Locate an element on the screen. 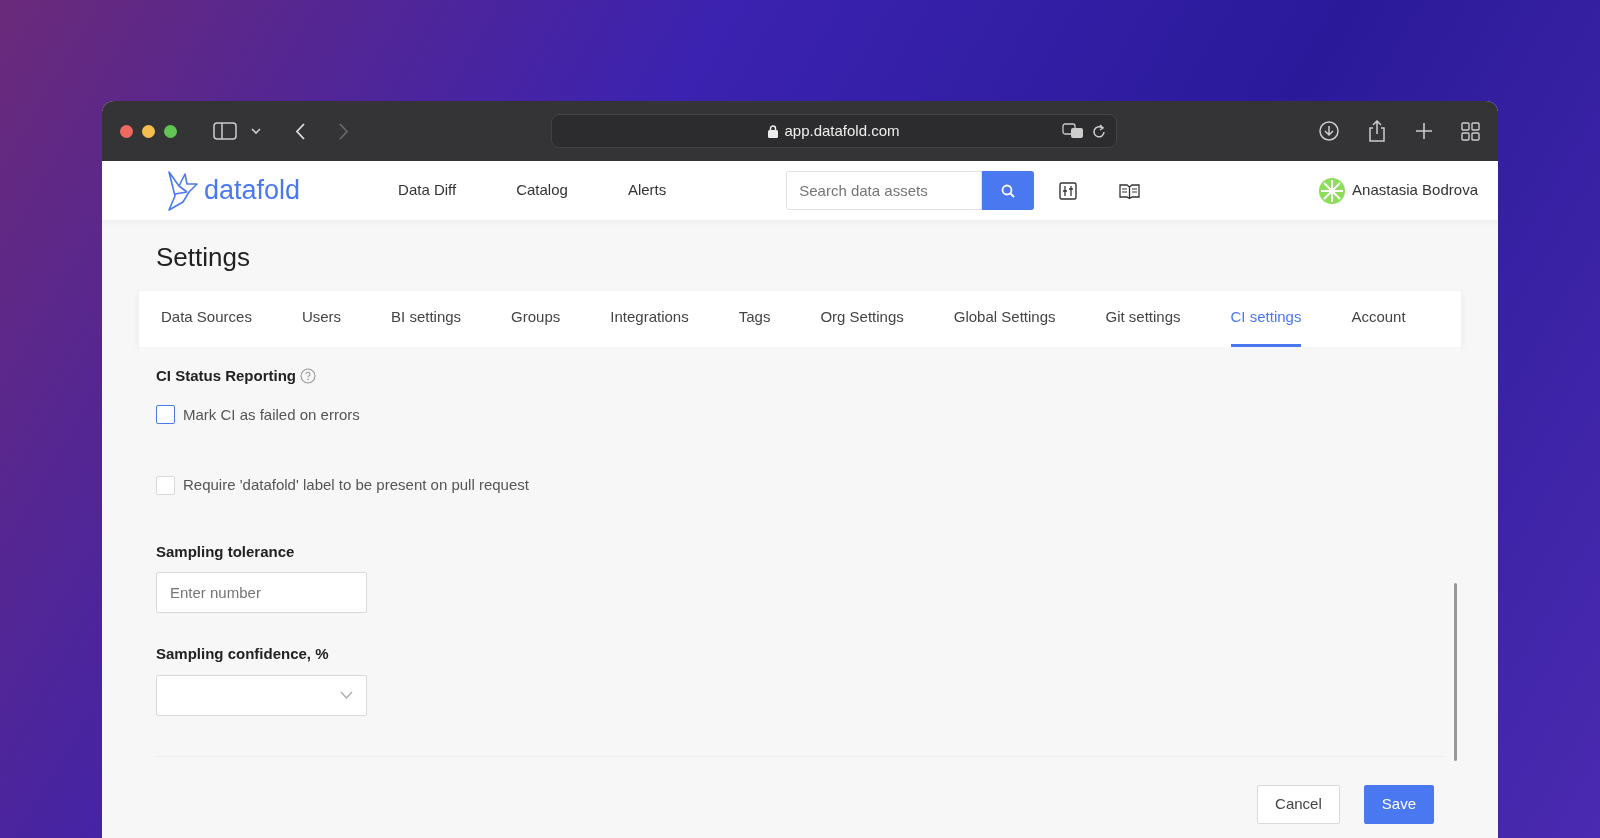 The image size is (1600, 838). book-icon is located at coordinates (1130, 190).